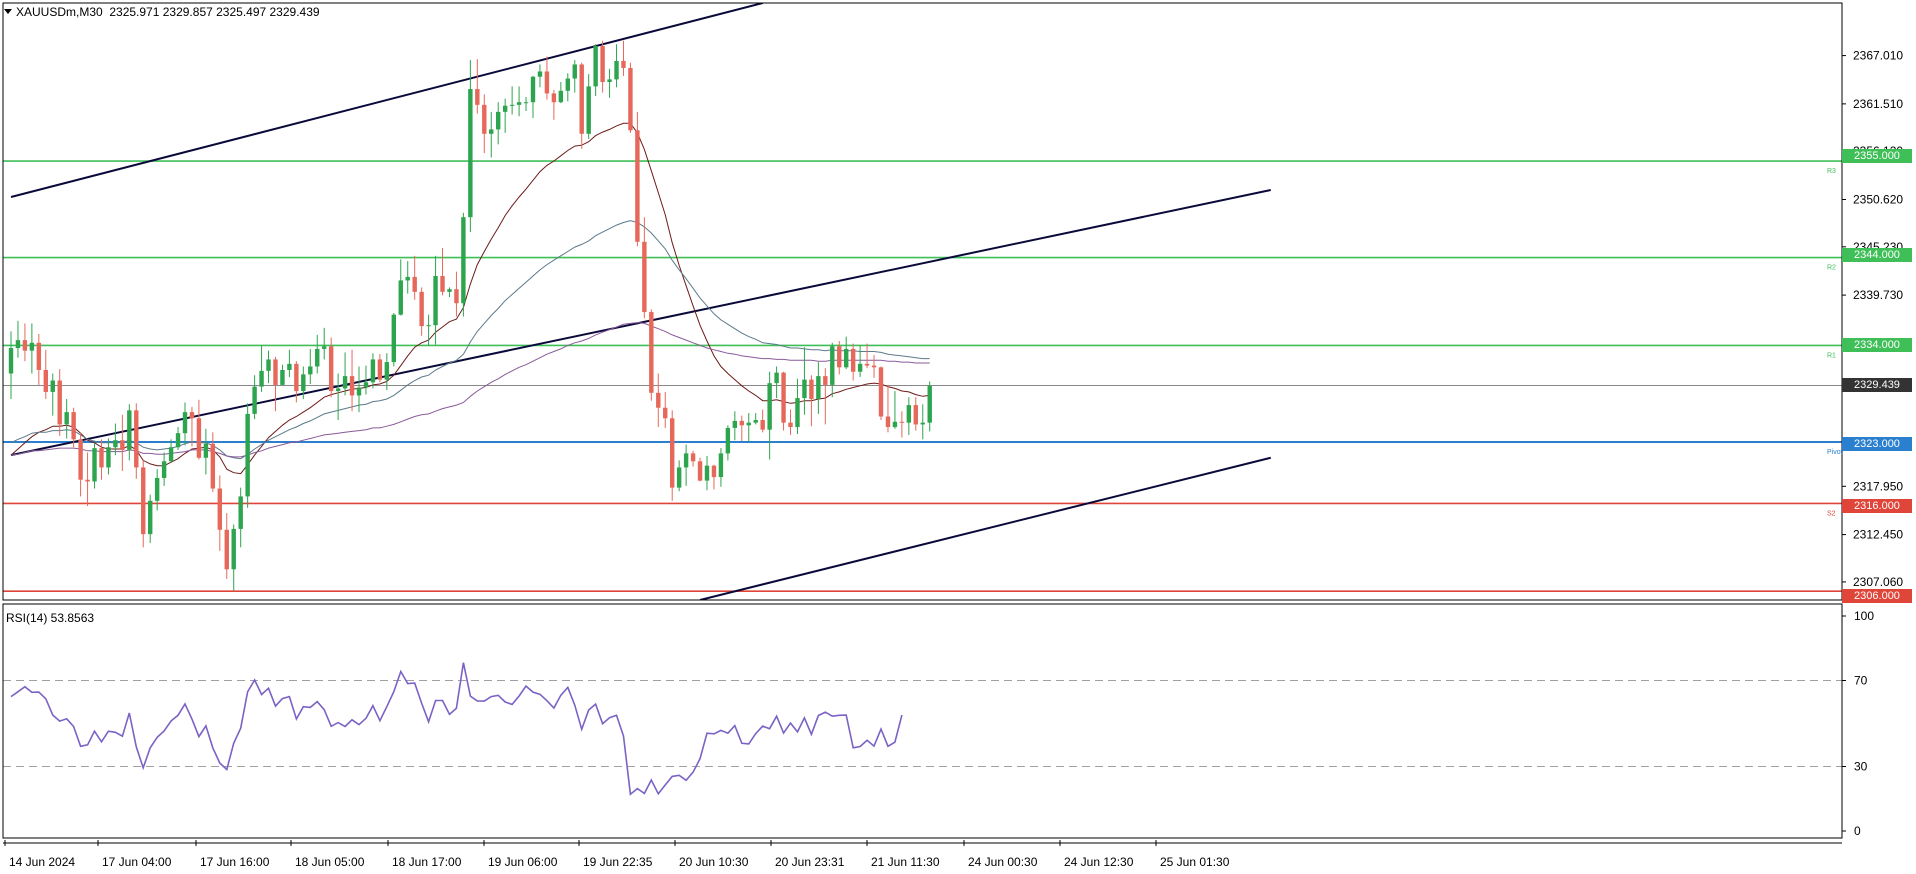 The height and width of the screenshot is (874, 1916). Describe the element at coordinates (985, 528) in the screenshot. I see `trendline` at that location.